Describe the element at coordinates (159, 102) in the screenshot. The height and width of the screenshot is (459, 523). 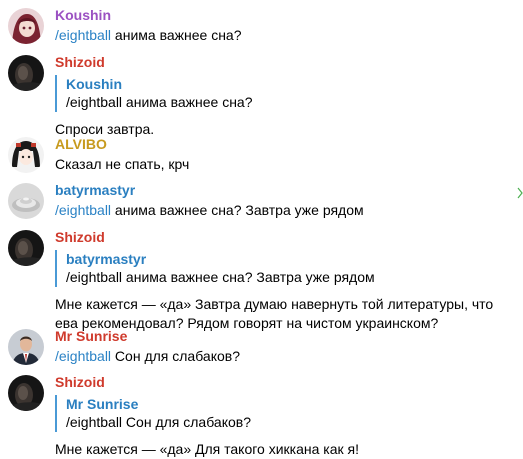
I see `reply-text: /eightball анима важнее сна?` at that location.